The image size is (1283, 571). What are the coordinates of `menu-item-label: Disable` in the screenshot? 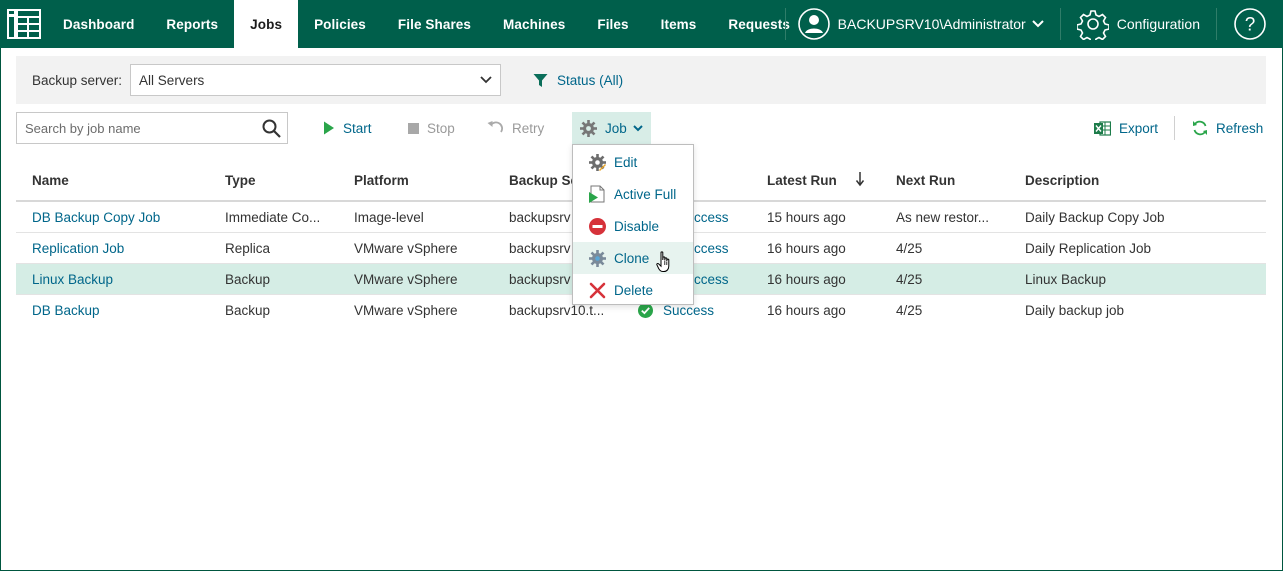 It's located at (637, 226).